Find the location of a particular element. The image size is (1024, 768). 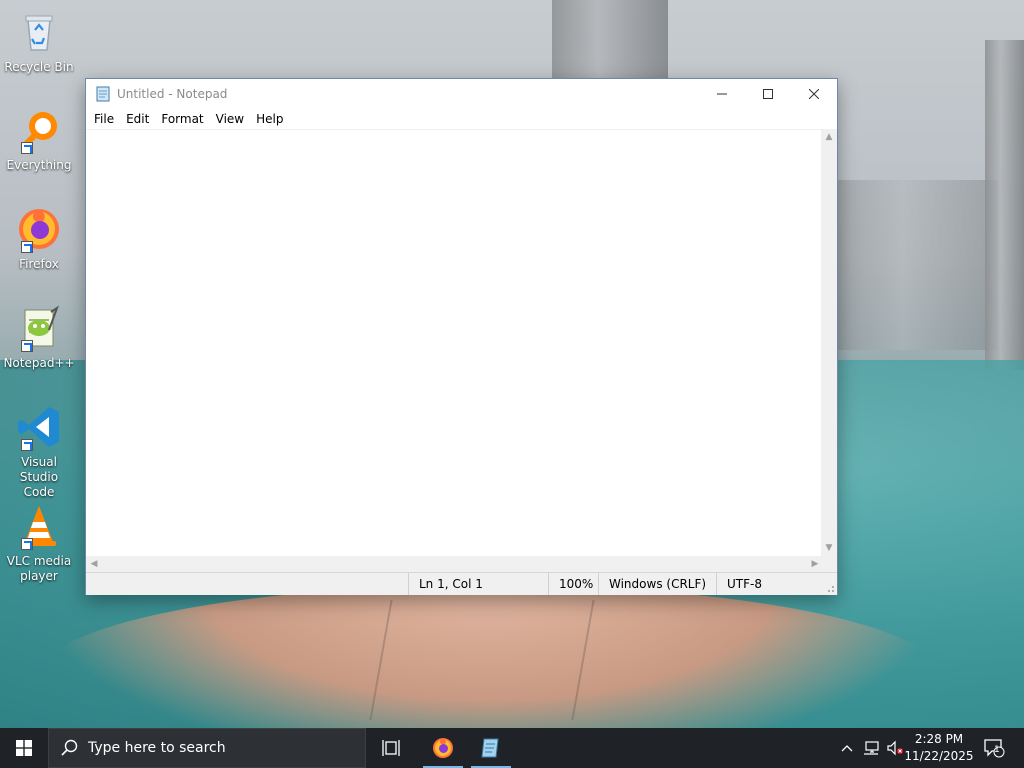

status-cursor-position: Ln 1, Col 1 is located at coordinates (478, 584).